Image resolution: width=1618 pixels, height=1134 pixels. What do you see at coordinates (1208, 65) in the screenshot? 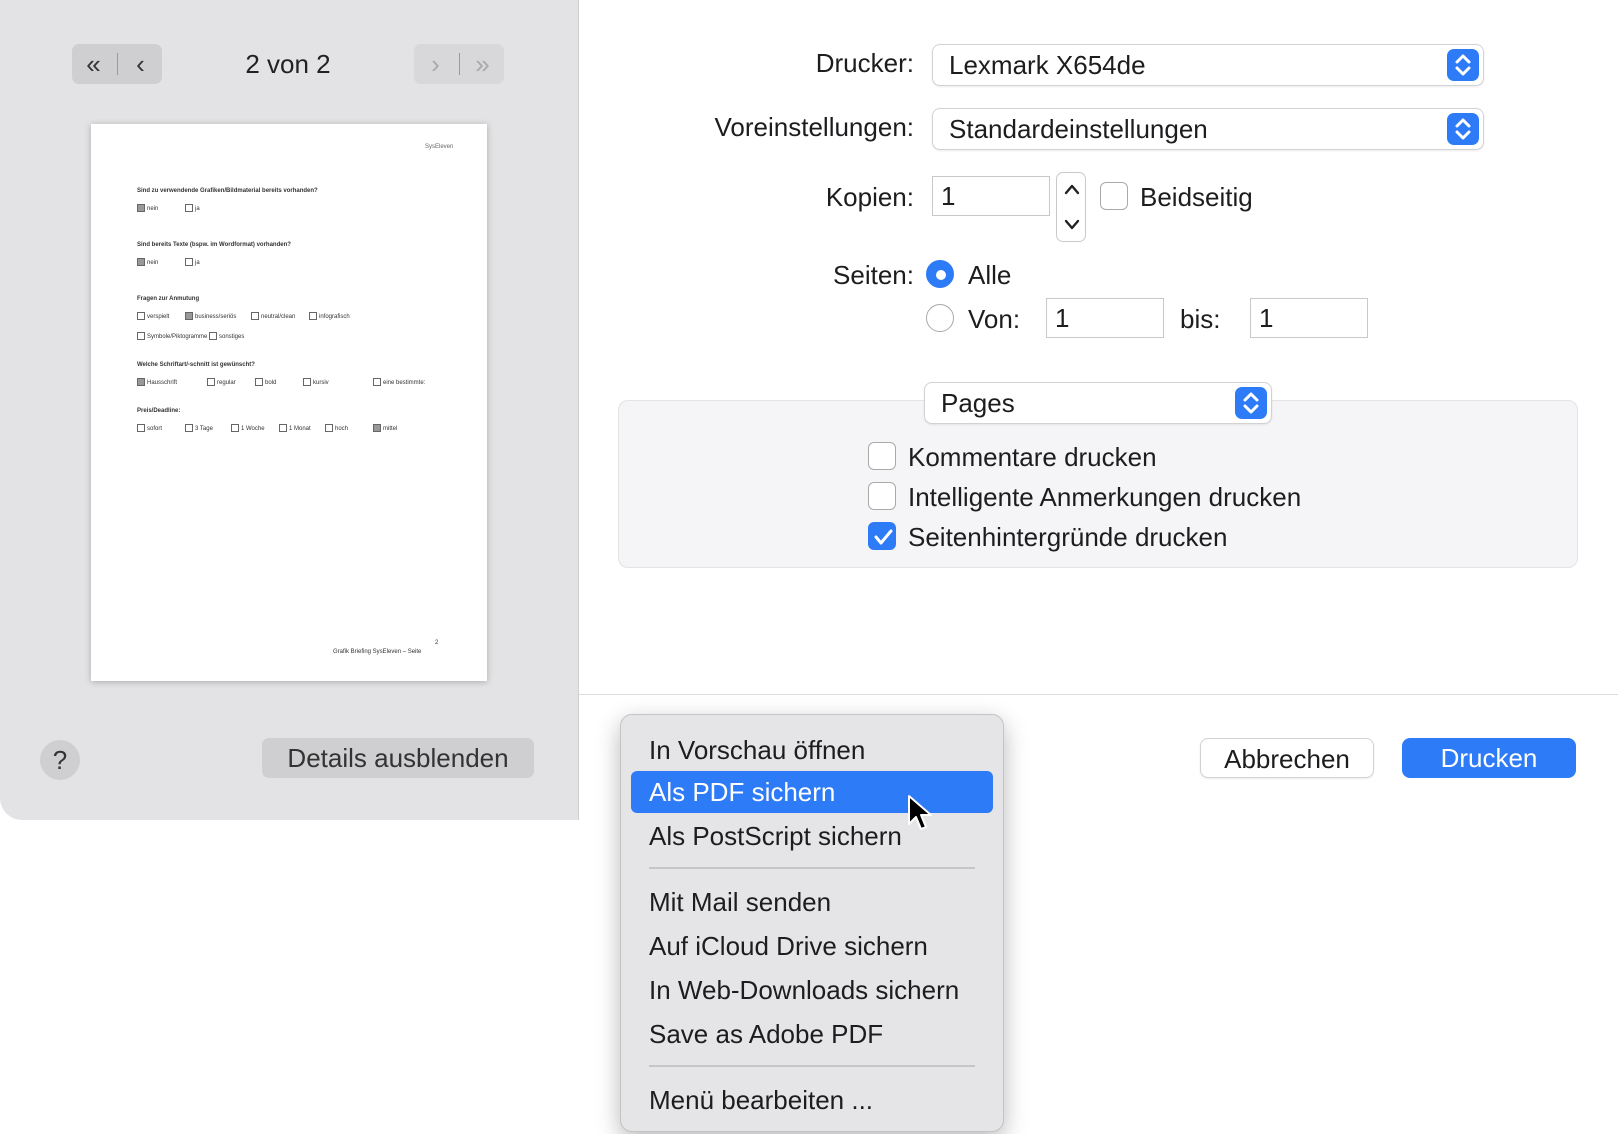
I see `printer-select: Lexmark X654de` at bounding box center [1208, 65].